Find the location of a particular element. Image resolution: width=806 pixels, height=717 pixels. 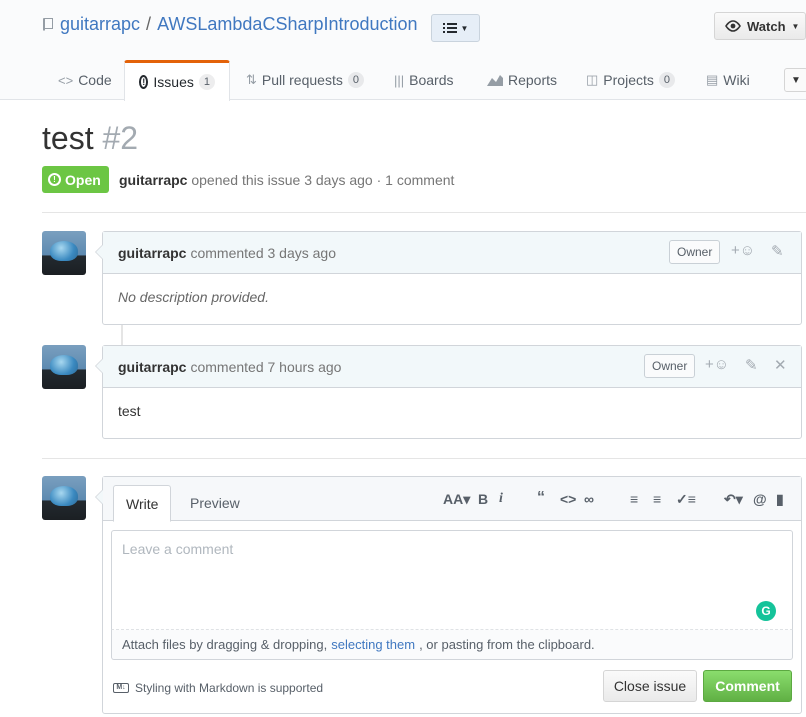

bookmark-icon: ▮ is located at coordinates (780, 499).